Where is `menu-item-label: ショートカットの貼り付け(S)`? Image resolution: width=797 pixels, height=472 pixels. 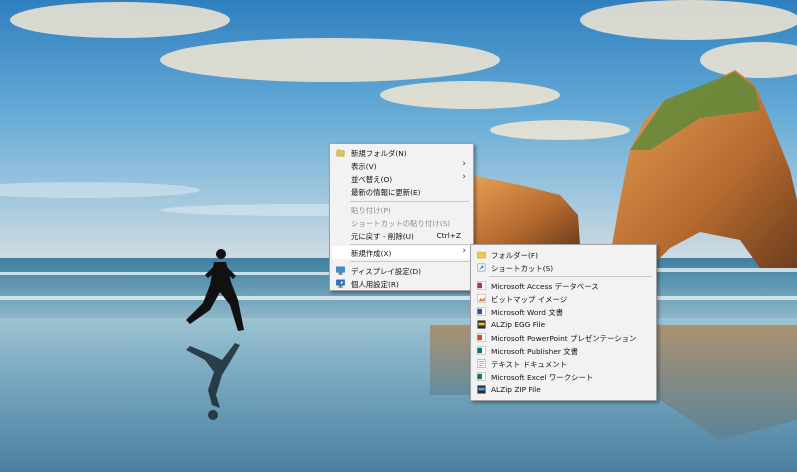 menu-item-label: ショートカットの貼り付け(S) is located at coordinates (401, 223).